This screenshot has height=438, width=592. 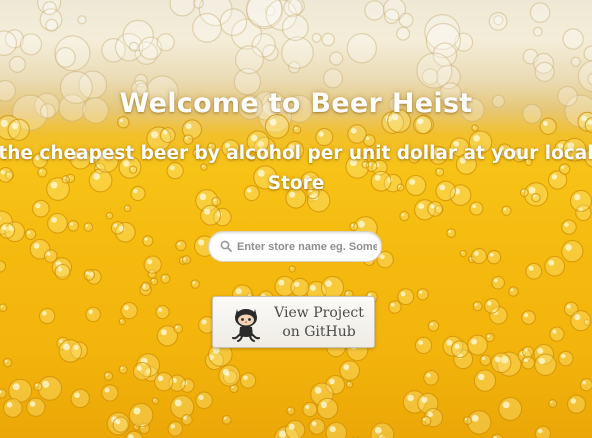 What do you see at coordinates (296, 183) in the screenshot?
I see `tagline-line-2: Store` at bounding box center [296, 183].